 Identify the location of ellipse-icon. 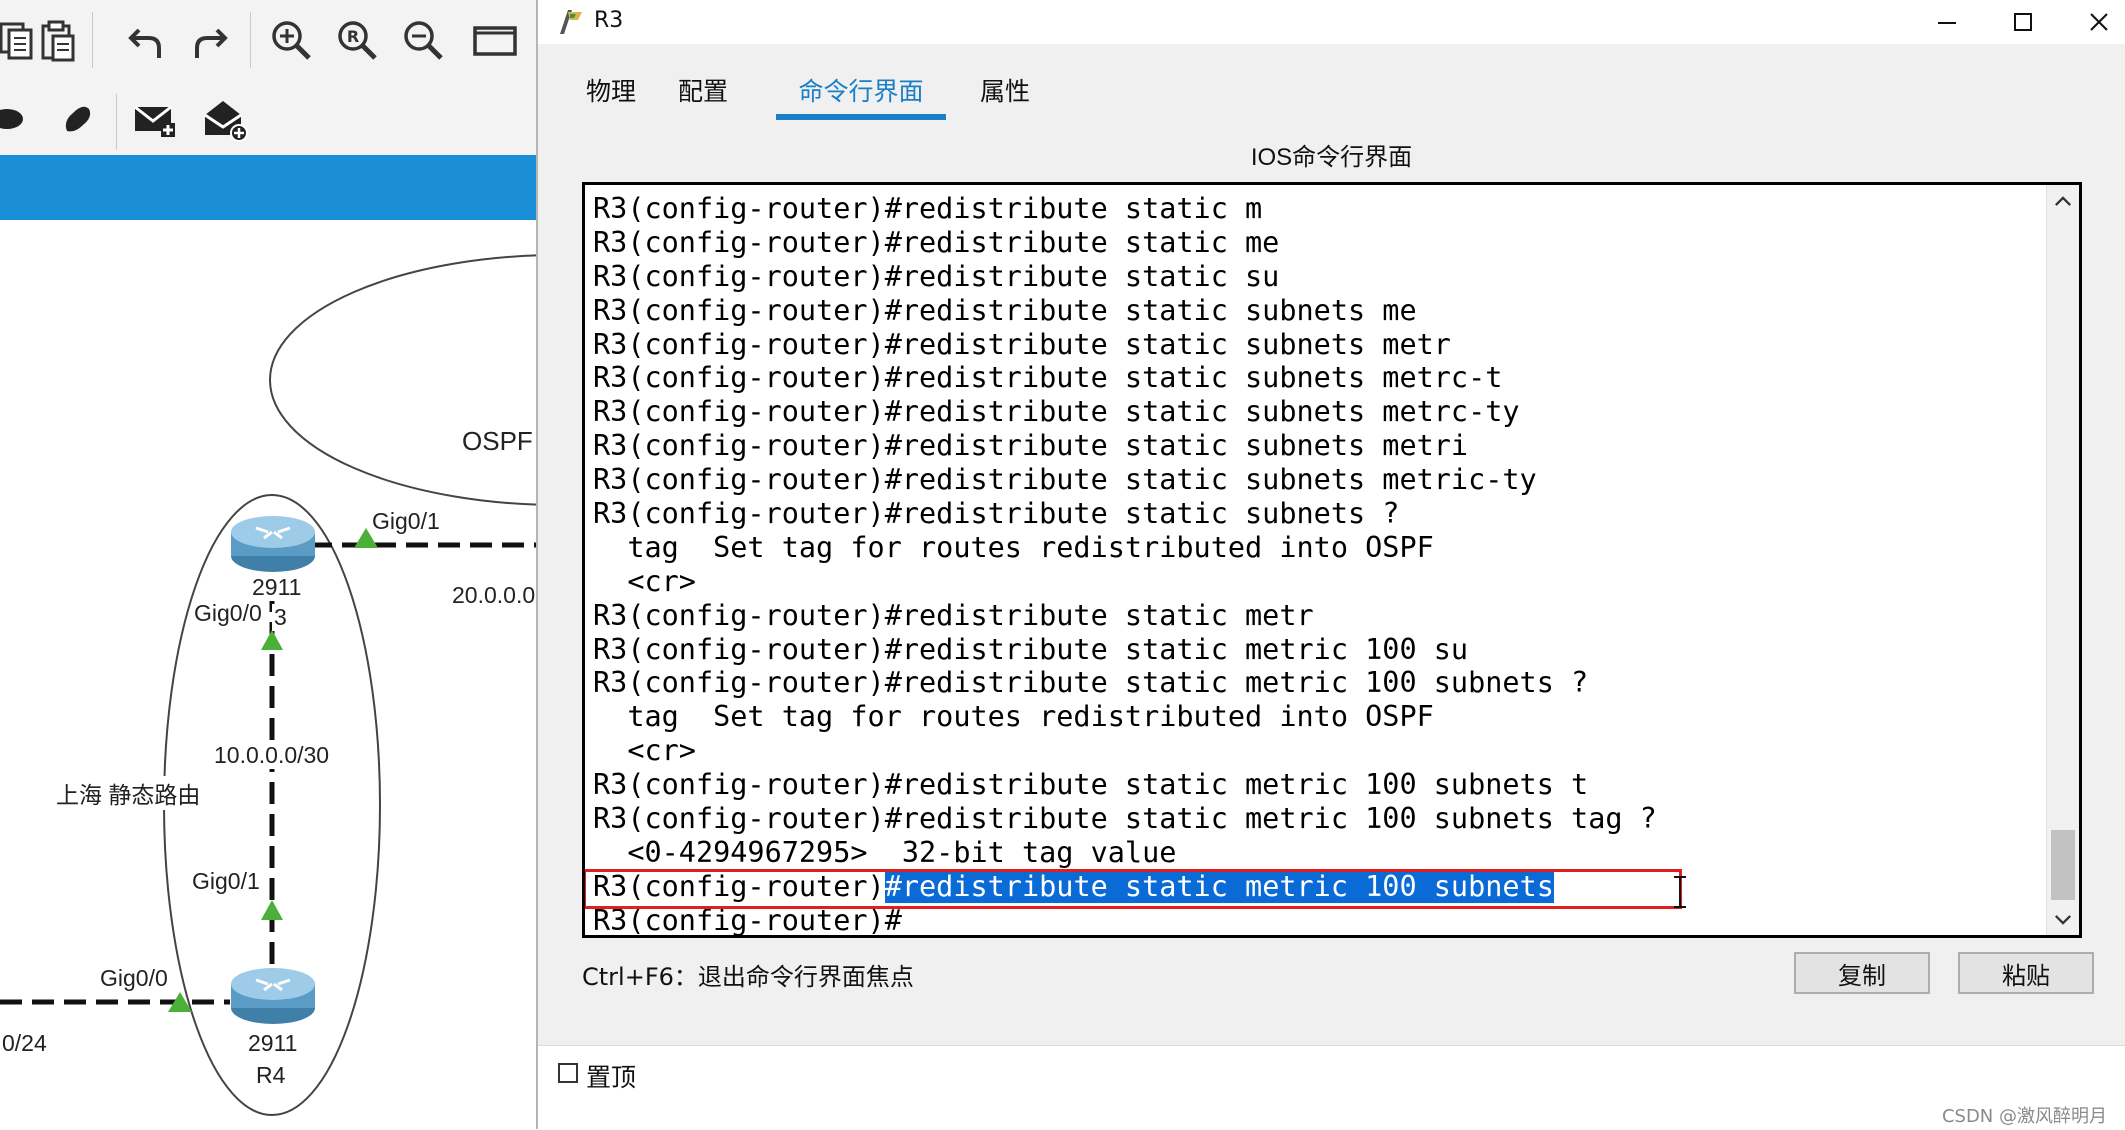
(19, 119).